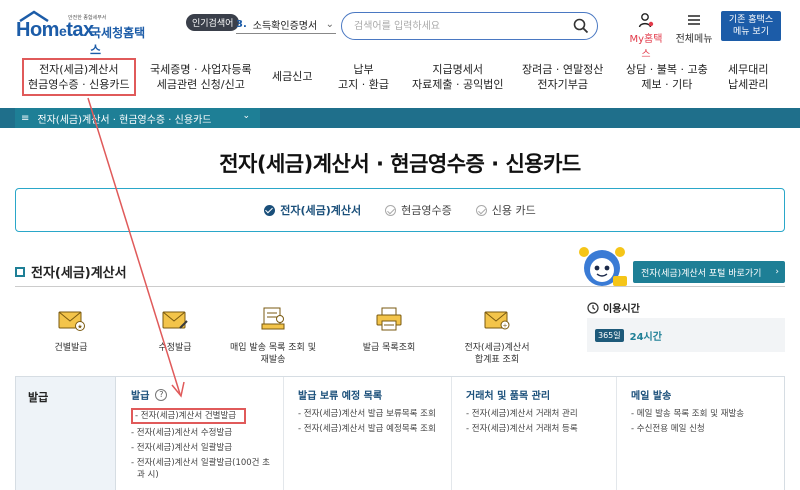 The image size is (800, 490). Describe the element at coordinates (175, 330) in the screenshot. I see `service-amend-issue: 수정발급` at that location.